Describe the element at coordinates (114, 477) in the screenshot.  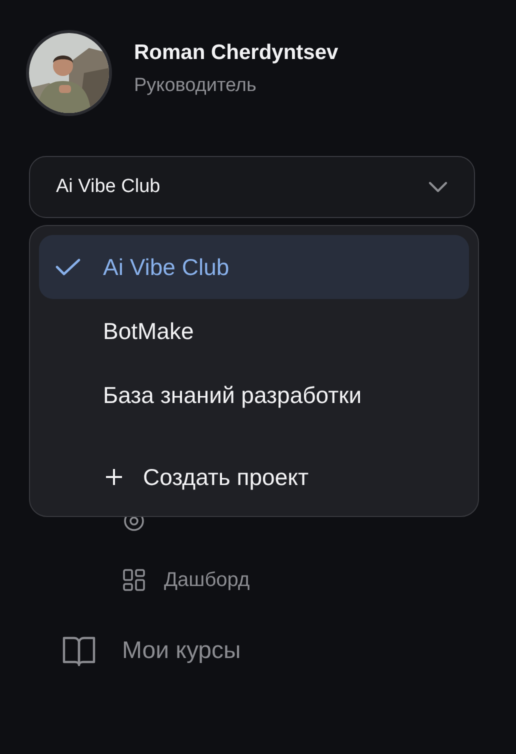
I see `plus-icon` at that location.